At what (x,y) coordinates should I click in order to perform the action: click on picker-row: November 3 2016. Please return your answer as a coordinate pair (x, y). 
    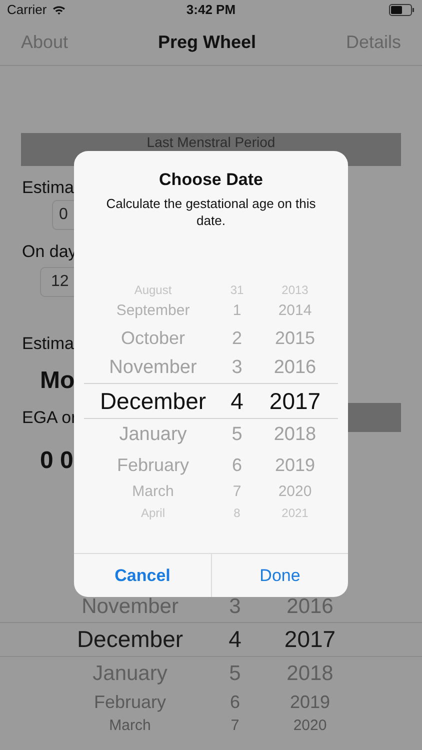
    Looking at the image, I should click on (211, 367).